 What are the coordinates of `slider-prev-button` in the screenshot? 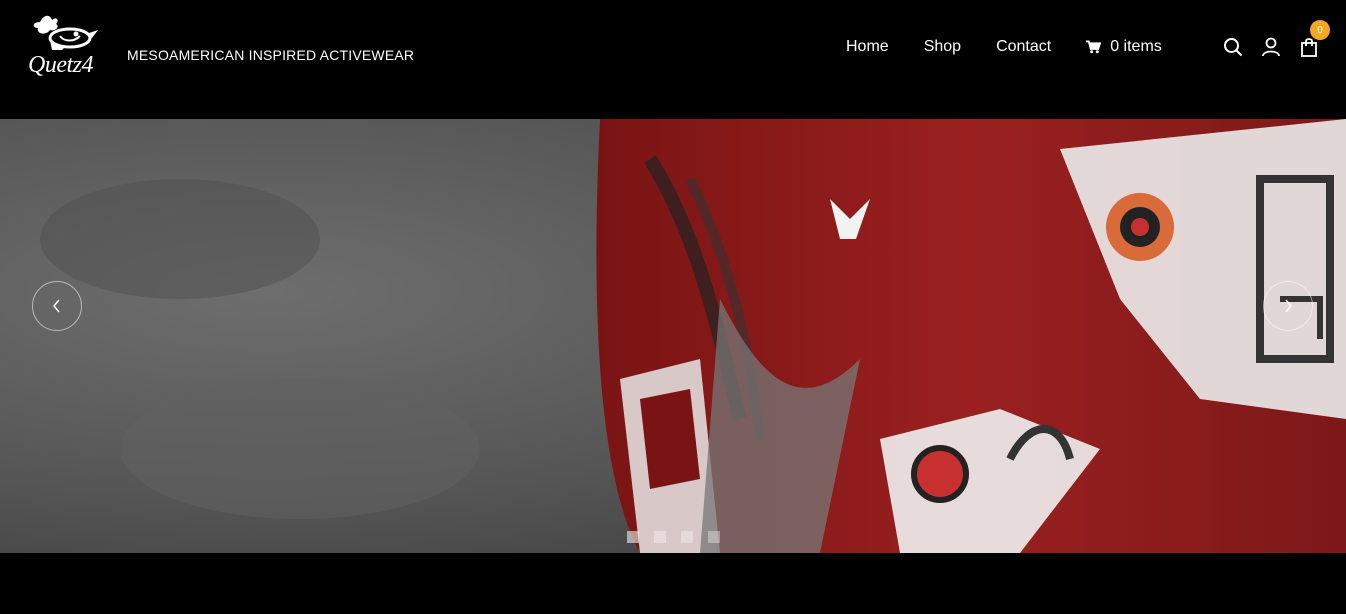 It's located at (57, 306).